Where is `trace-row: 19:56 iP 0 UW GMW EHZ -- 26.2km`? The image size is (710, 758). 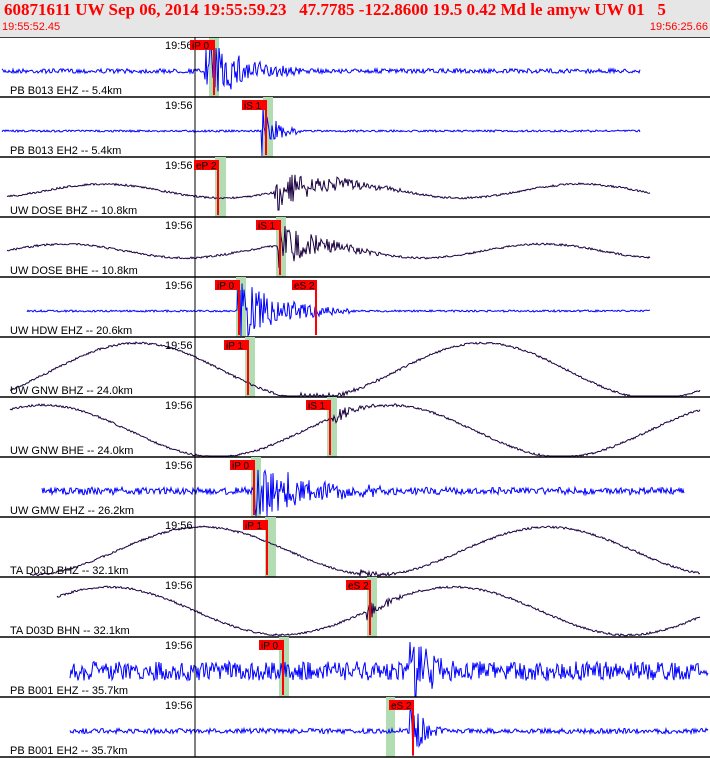
trace-row: 19:56 iP 0 UW GMW EHZ -- 26.2km is located at coordinates (355, 487).